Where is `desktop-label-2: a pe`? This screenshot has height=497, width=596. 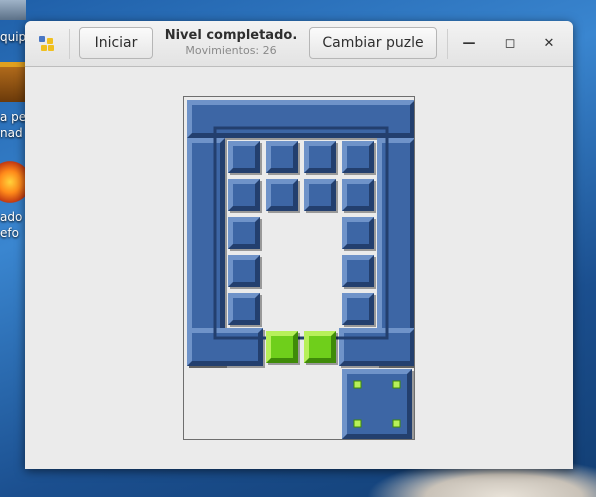
desktop-label-2: a pe is located at coordinates (13, 117).